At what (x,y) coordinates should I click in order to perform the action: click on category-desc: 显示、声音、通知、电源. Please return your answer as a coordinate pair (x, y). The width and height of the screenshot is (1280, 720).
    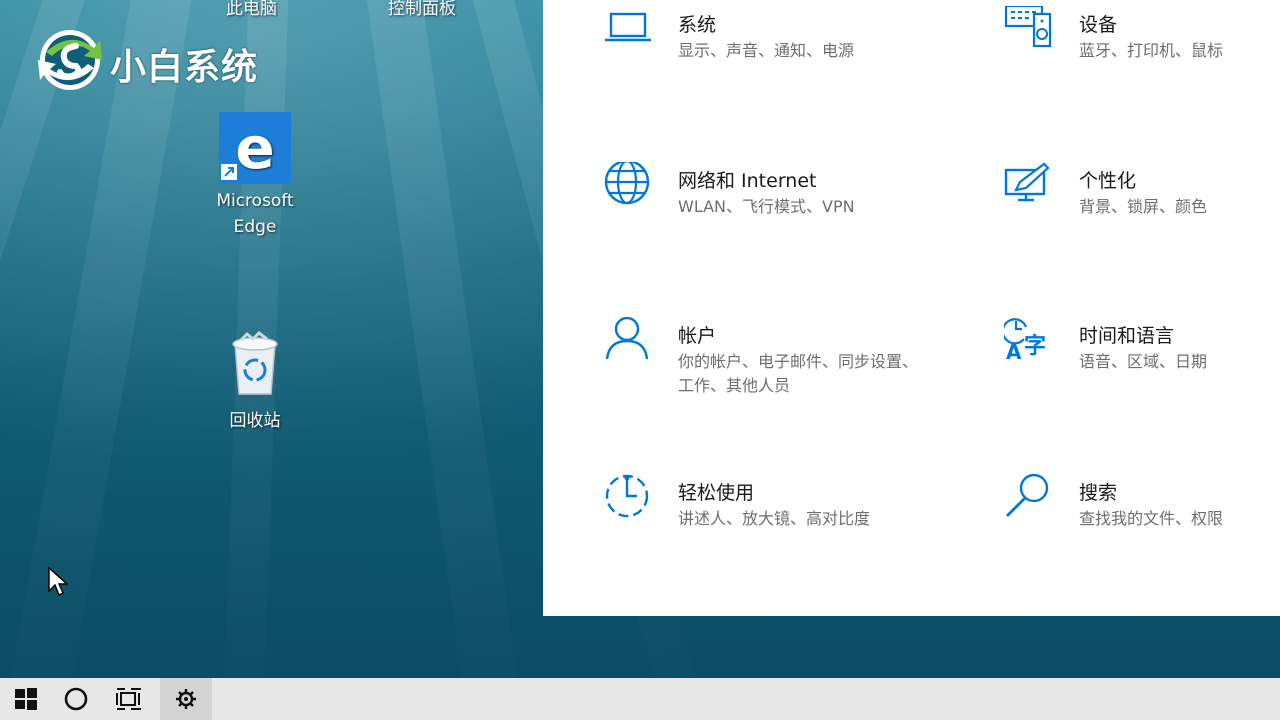
    Looking at the image, I should click on (766, 50).